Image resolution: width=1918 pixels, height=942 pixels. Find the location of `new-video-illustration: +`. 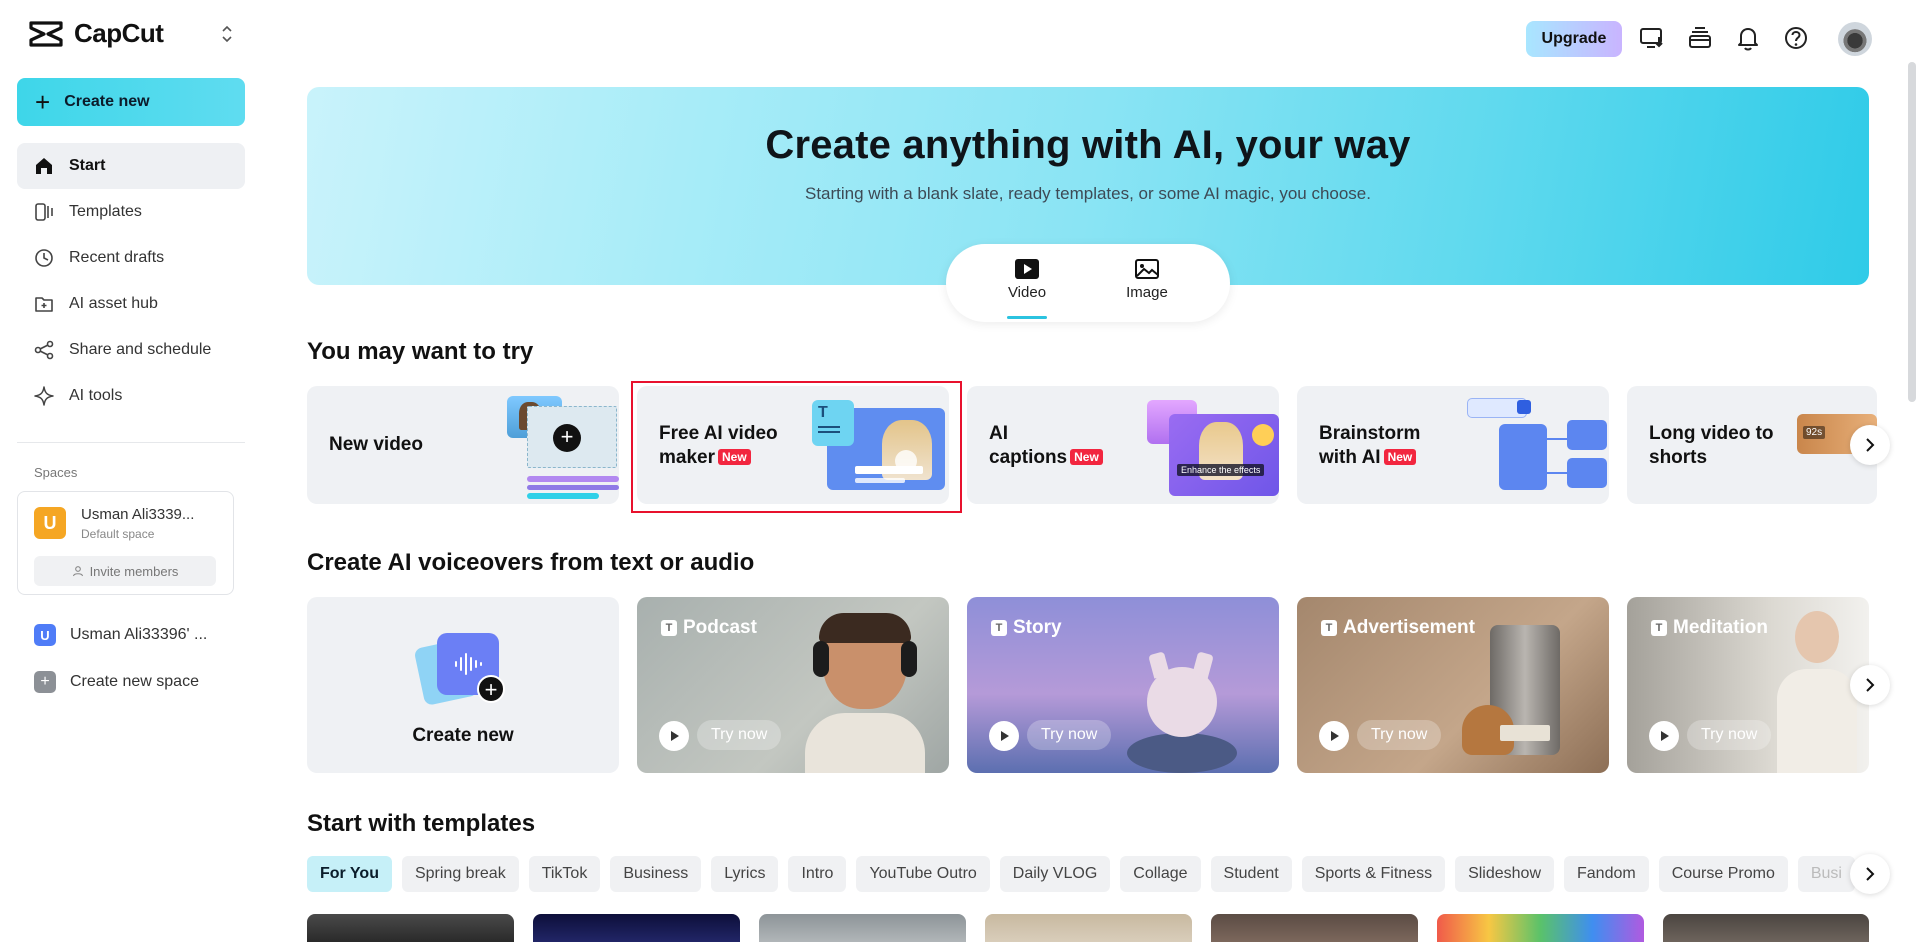

new-video-illustration: + is located at coordinates (563, 450).